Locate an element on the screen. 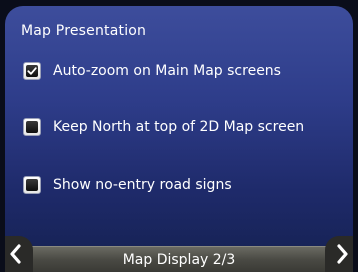 The height and width of the screenshot is (272, 358). option-auto-zoom: Auto-zoom on Main Map screens is located at coordinates (152, 71).